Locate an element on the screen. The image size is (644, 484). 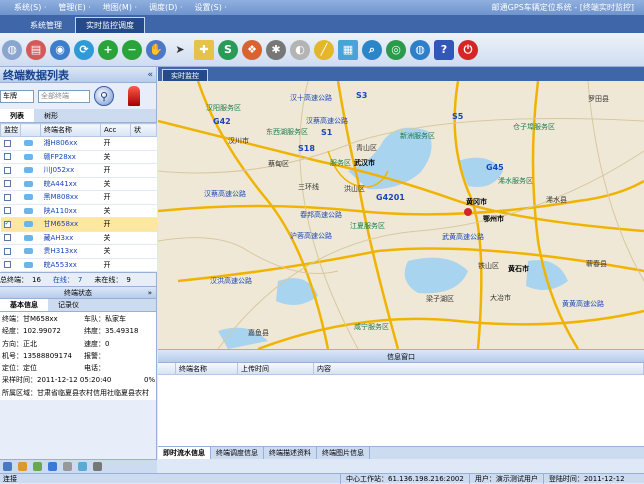
map-icon: ◉ is located at coordinates (60, 49).